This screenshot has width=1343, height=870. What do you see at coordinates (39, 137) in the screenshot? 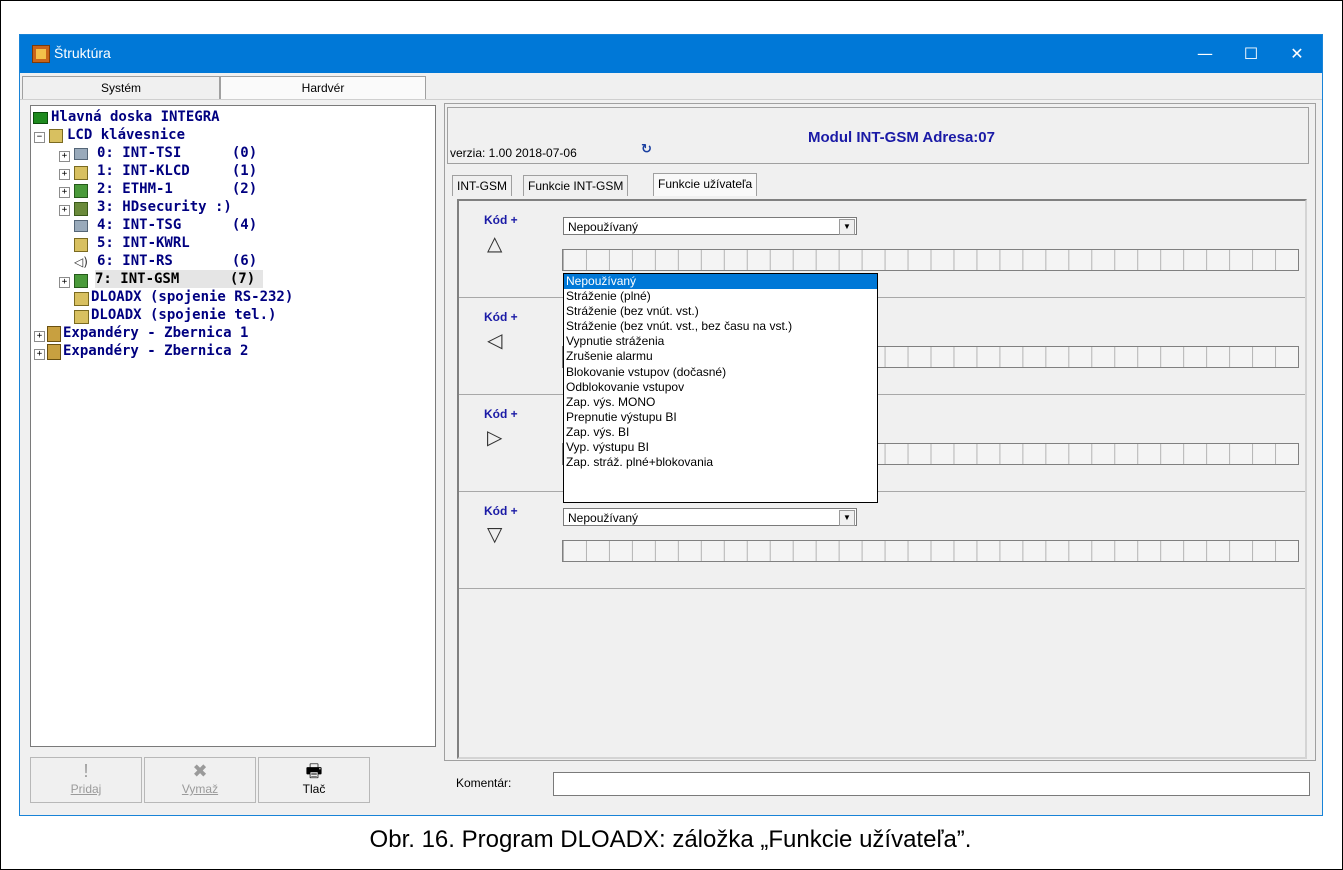
I see `collapse-icon: −` at bounding box center [39, 137].